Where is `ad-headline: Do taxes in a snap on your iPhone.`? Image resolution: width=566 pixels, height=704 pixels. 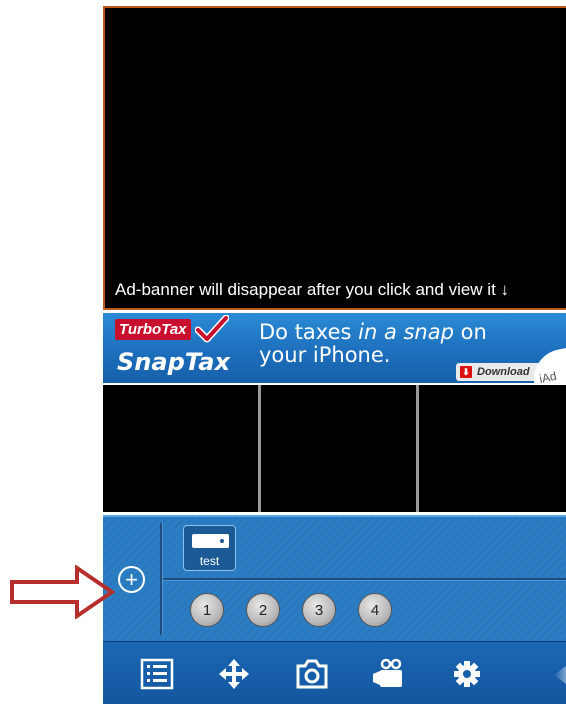
ad-headline: Do taxes in a snap on your iPhone. is located at coordinates (373, 343).